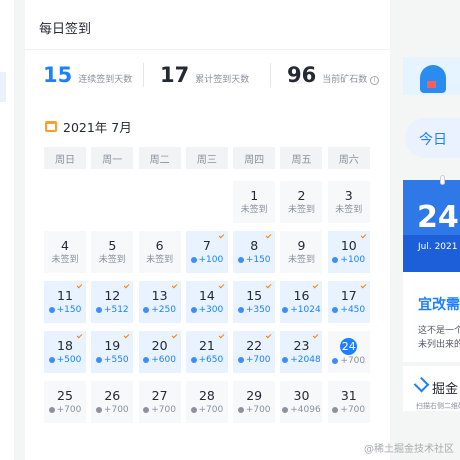 This screenshot has height=460, width=460. I want to click on day-cell: 18 +500, so click(65, 352).